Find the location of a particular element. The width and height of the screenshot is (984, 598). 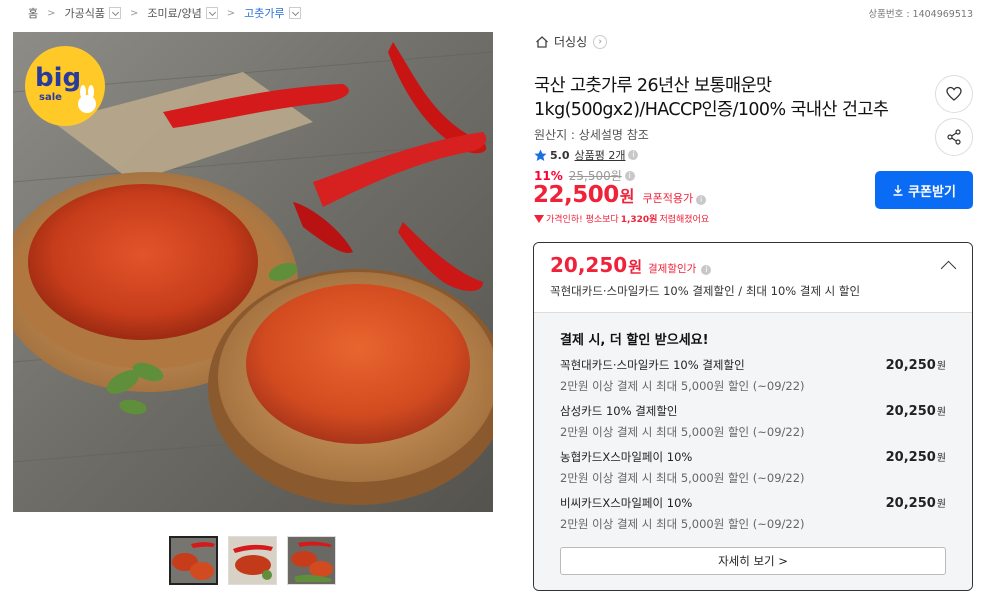

breadcrumb-item-seasoning: 조미료/양념 > is located at coordinates (195, 13).